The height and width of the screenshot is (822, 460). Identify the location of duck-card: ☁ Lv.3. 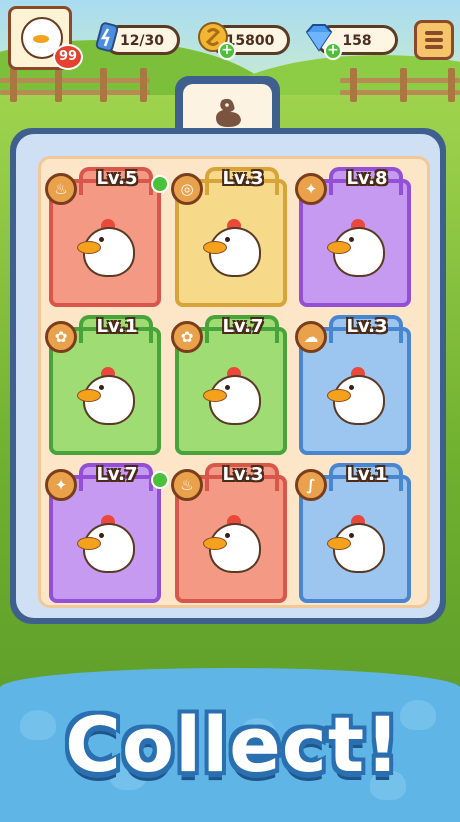
(353, 385).